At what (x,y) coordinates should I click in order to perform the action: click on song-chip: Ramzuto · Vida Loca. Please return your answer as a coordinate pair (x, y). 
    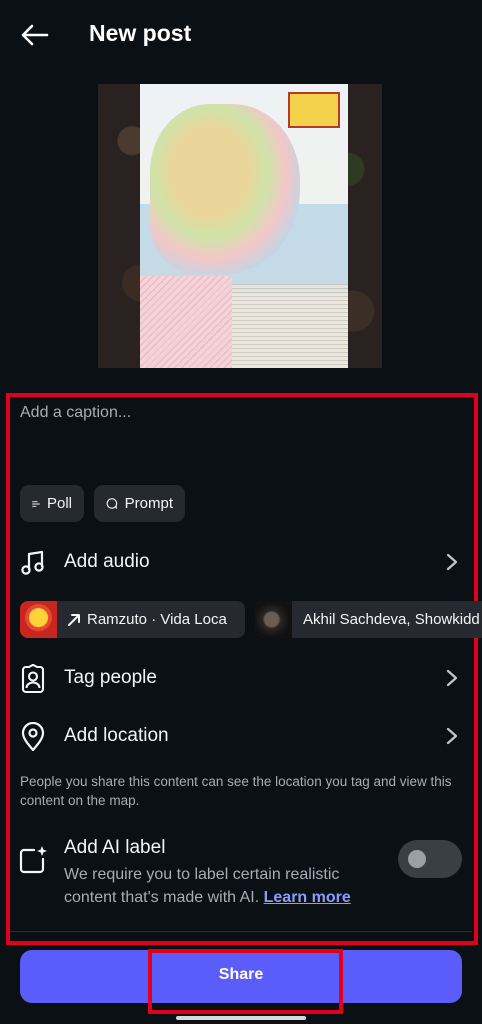
    Looking at the image, I should click on (132, 619).